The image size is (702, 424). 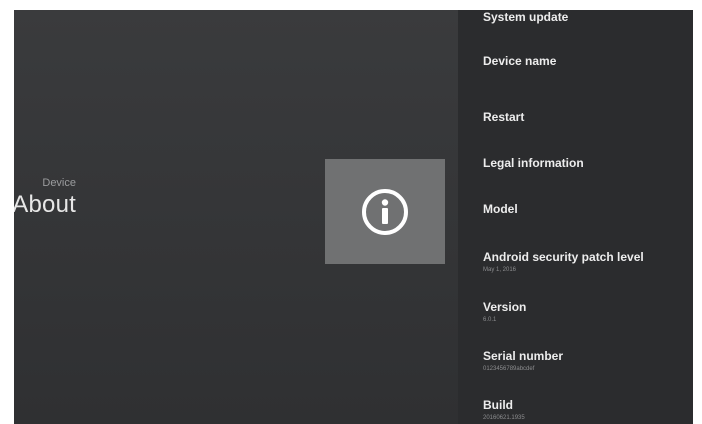 I want to click on menu-item-model: Model, so click(x=585, y=209).